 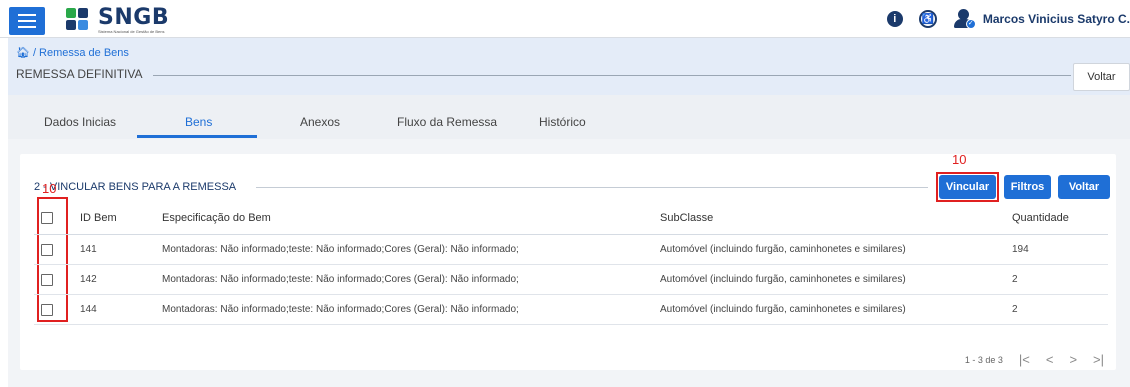 What do you see at coordinates (1101, 77) in the screenshot?
I see `header-back-button: Voltar` at bounding box center [1101, 77].